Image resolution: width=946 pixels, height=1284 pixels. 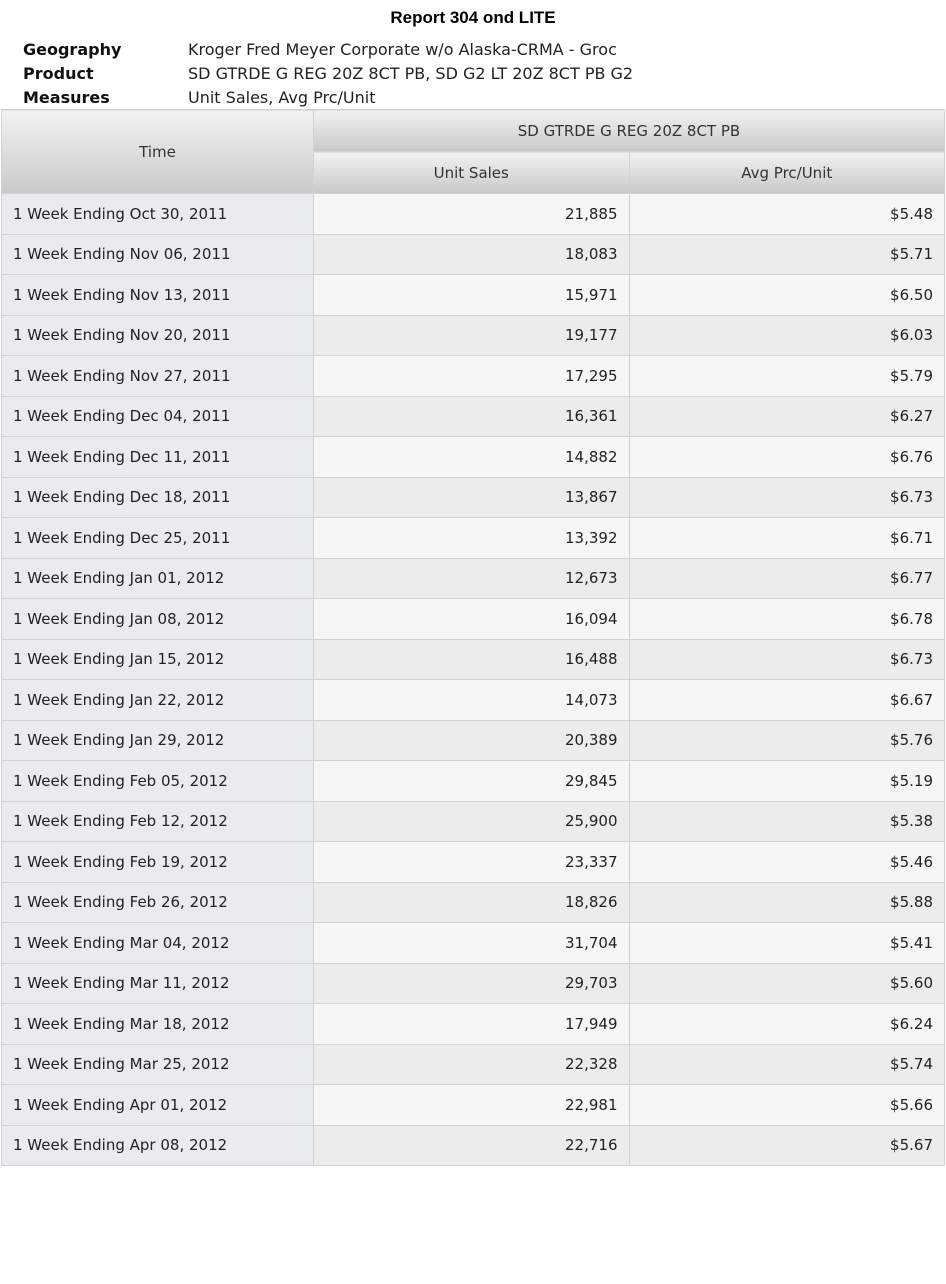 I want to click on time-cell: 1 Week Ending Feb 12, 2012, so click(x=157, y=821).